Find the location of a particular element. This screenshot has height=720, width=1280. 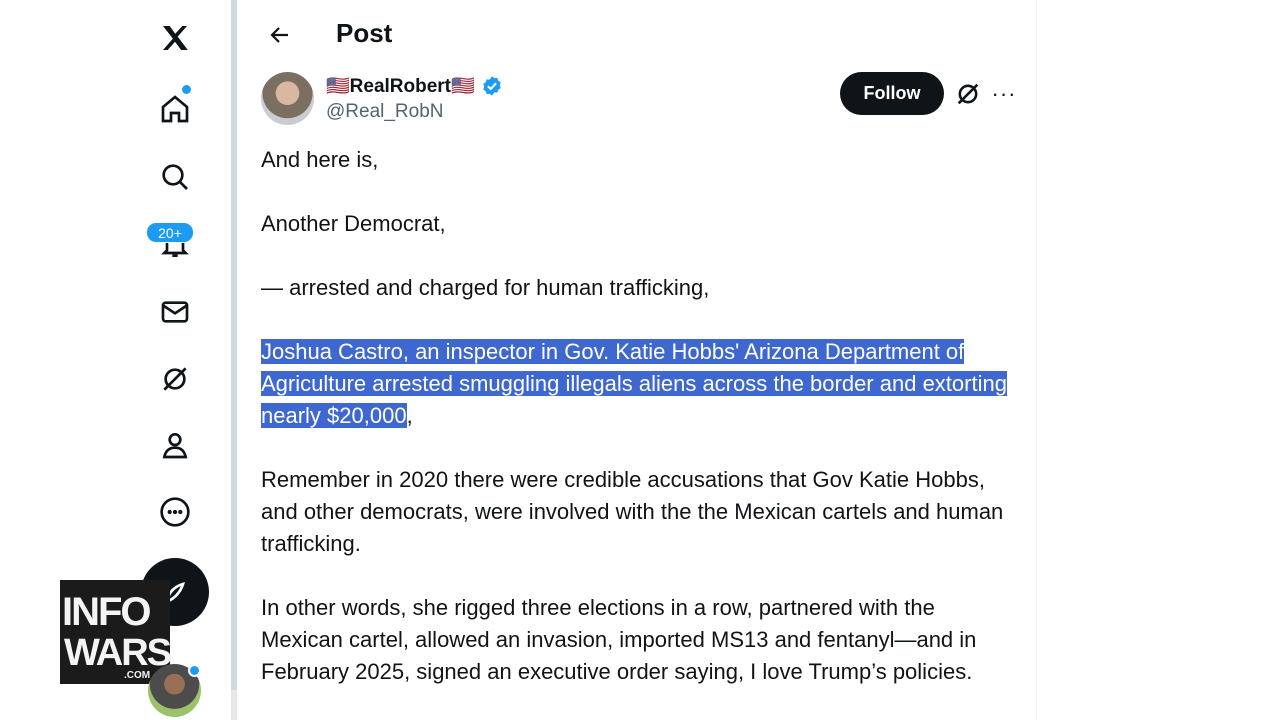

infowars-watermark: INFO WARS .COM is located at coordinates (116, 632).